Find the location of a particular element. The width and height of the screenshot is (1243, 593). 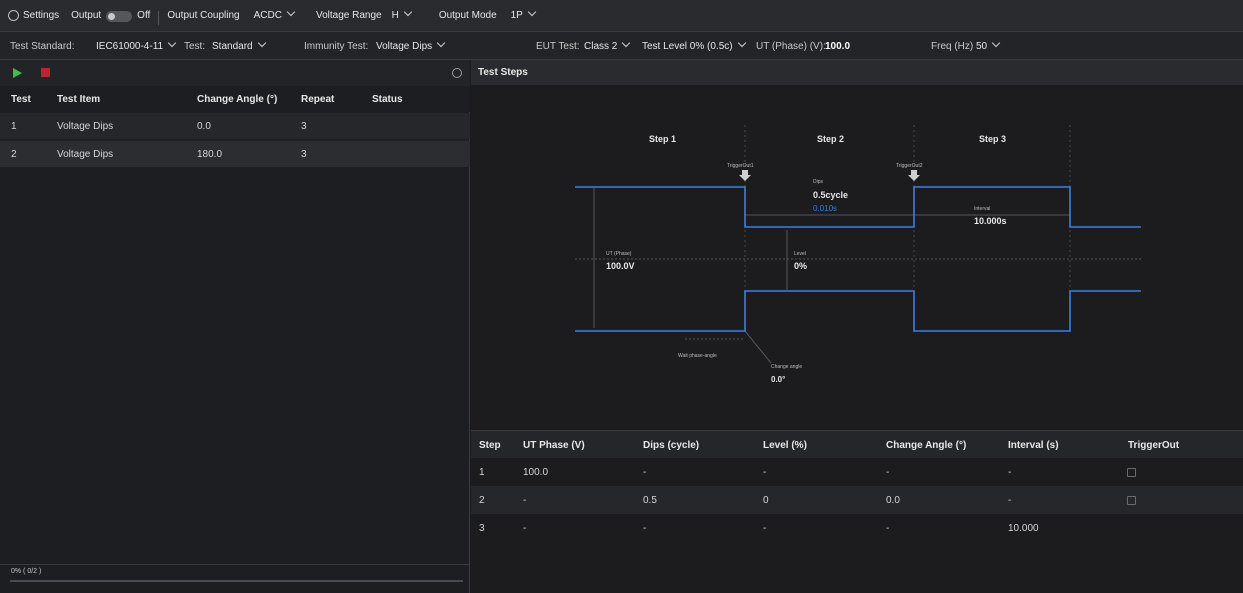

progress-track is located at coordinates (236, 581).